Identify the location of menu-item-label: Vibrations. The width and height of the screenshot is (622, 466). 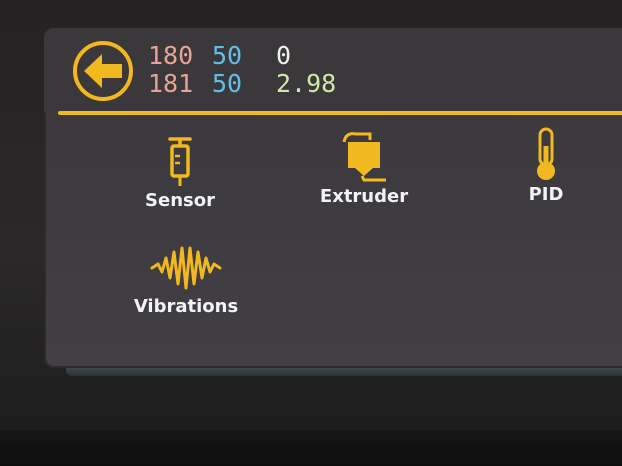
(186, 306).